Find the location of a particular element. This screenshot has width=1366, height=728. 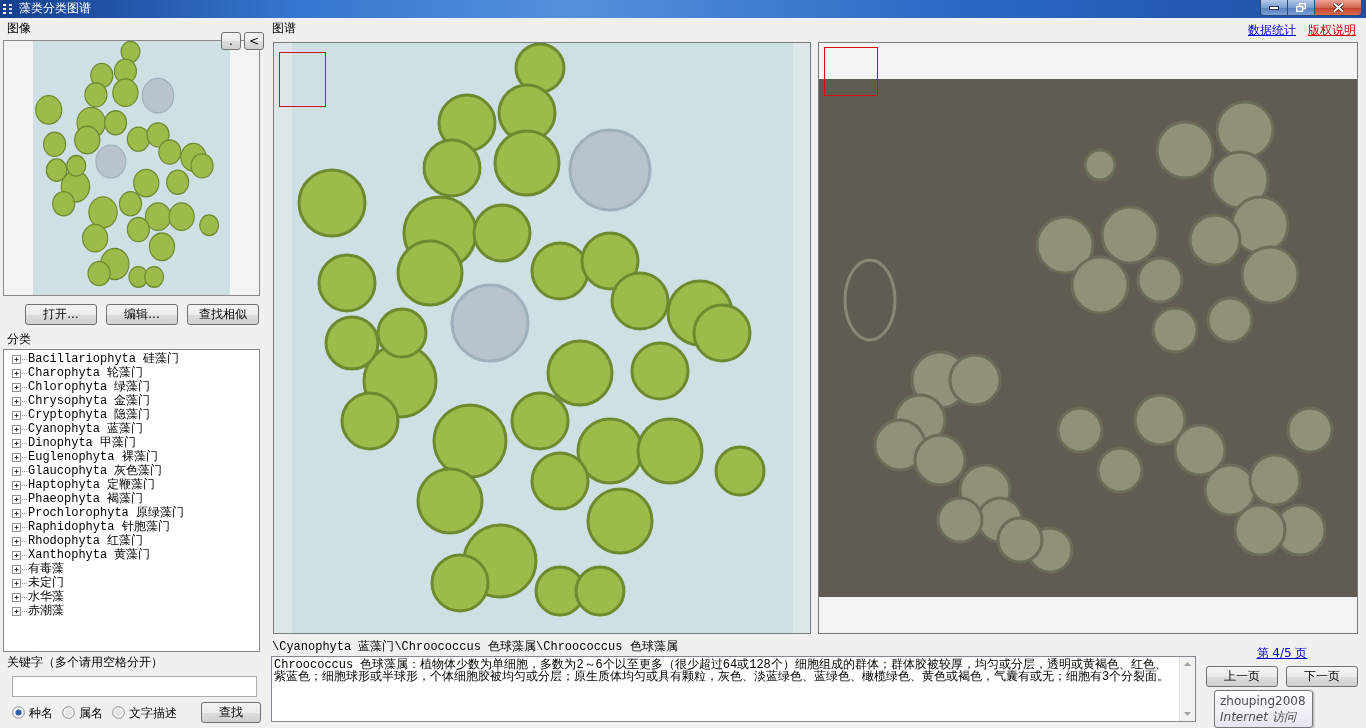

tree-item: Haptophyta 定鞭藻门 is located at coordinates (135, 485).